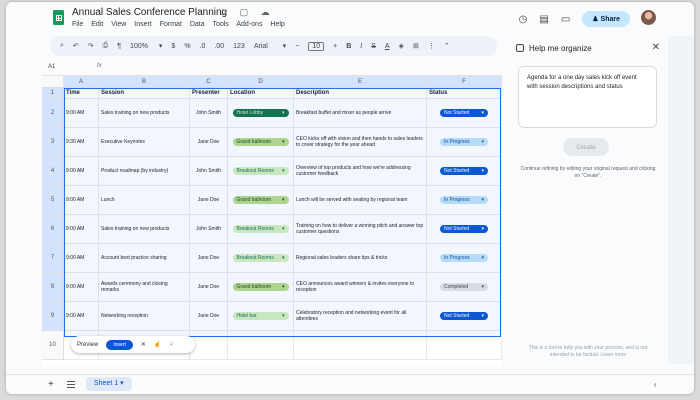 Image resolution: width=700 pixels, height=400 pixels. Describe the element at coordinates (53, 142) in the screenshot. I see `row-header-3: 3` at that location.